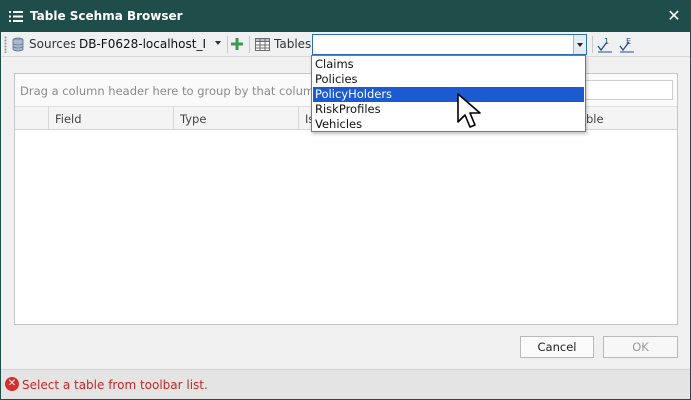 This screenshot has height=400, width=691. Describe the element at coordinates (237, 44) in the screenshot. I see `plus-icon` at that location.